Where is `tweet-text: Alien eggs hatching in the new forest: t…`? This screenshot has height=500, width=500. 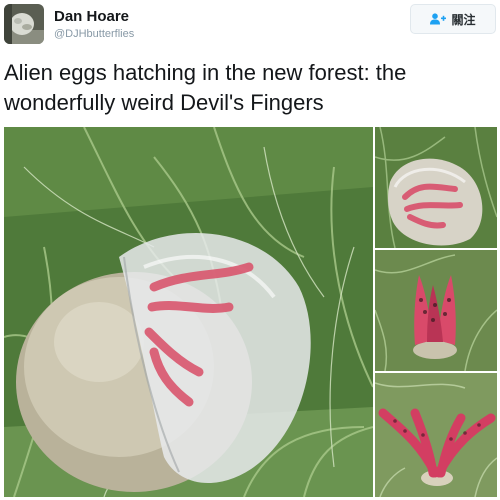
tweet-text: Alien eggs hatching in the new forest: t… is located at coordinates (205, 87).